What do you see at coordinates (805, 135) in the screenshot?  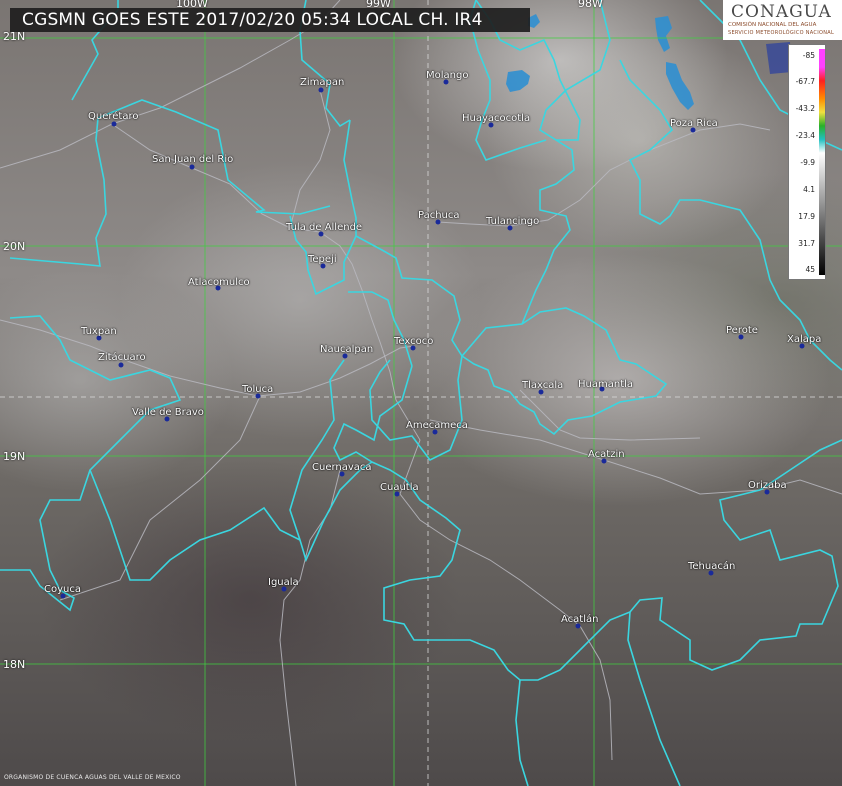 I see `legend-label: -23.4` at bounding box center [805, 135].